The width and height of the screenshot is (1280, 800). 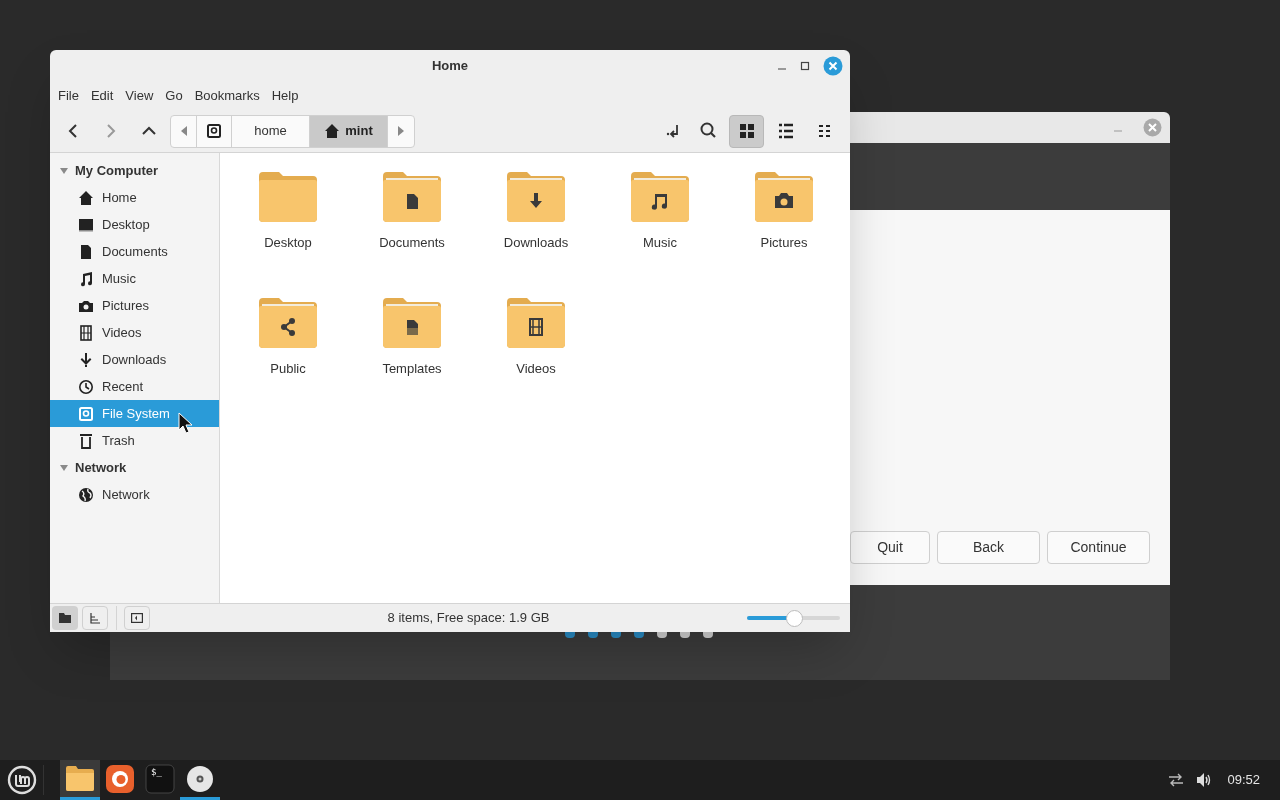 I want to click on terminal-icon, so click(x=160, y=778).